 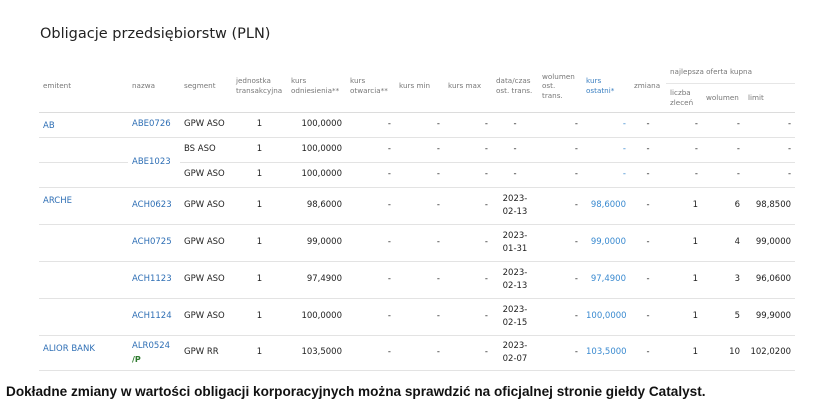 I want to click on bond-tag: /P, so click(x=136, y=359).